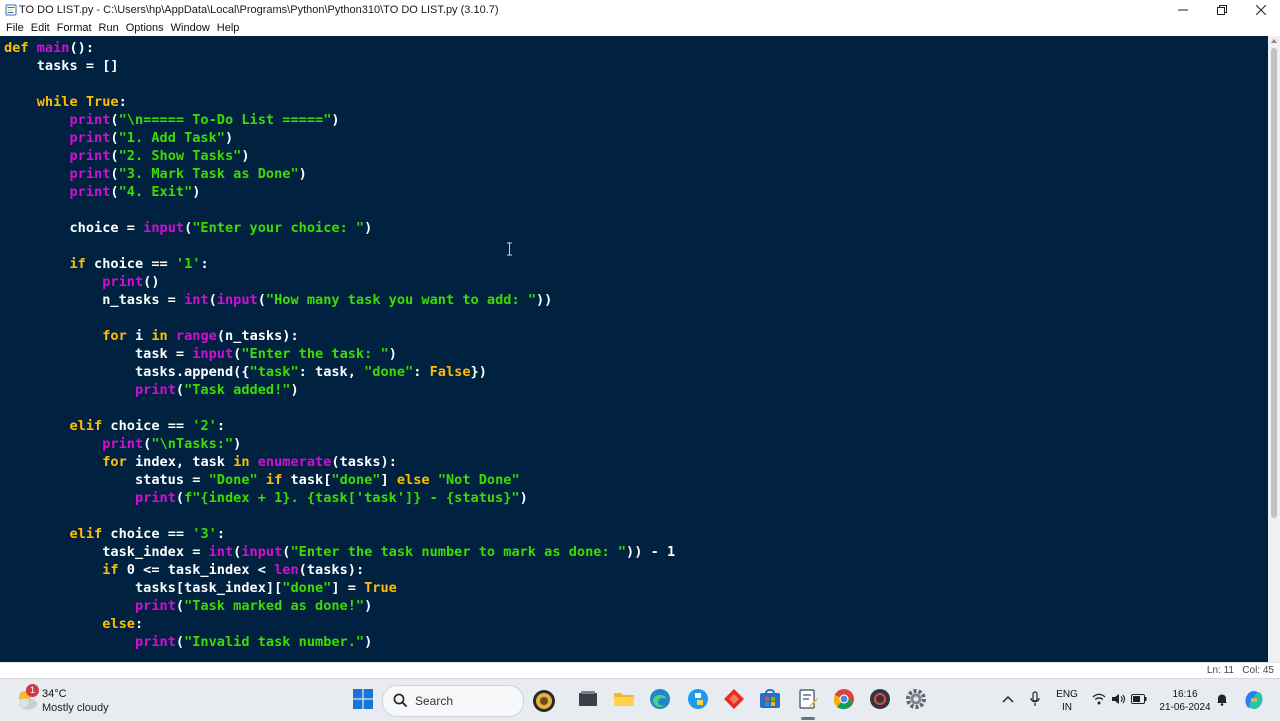 This screenshot has width=1280, height=721. I want to click on menu-help: Help, so click(228, 28).